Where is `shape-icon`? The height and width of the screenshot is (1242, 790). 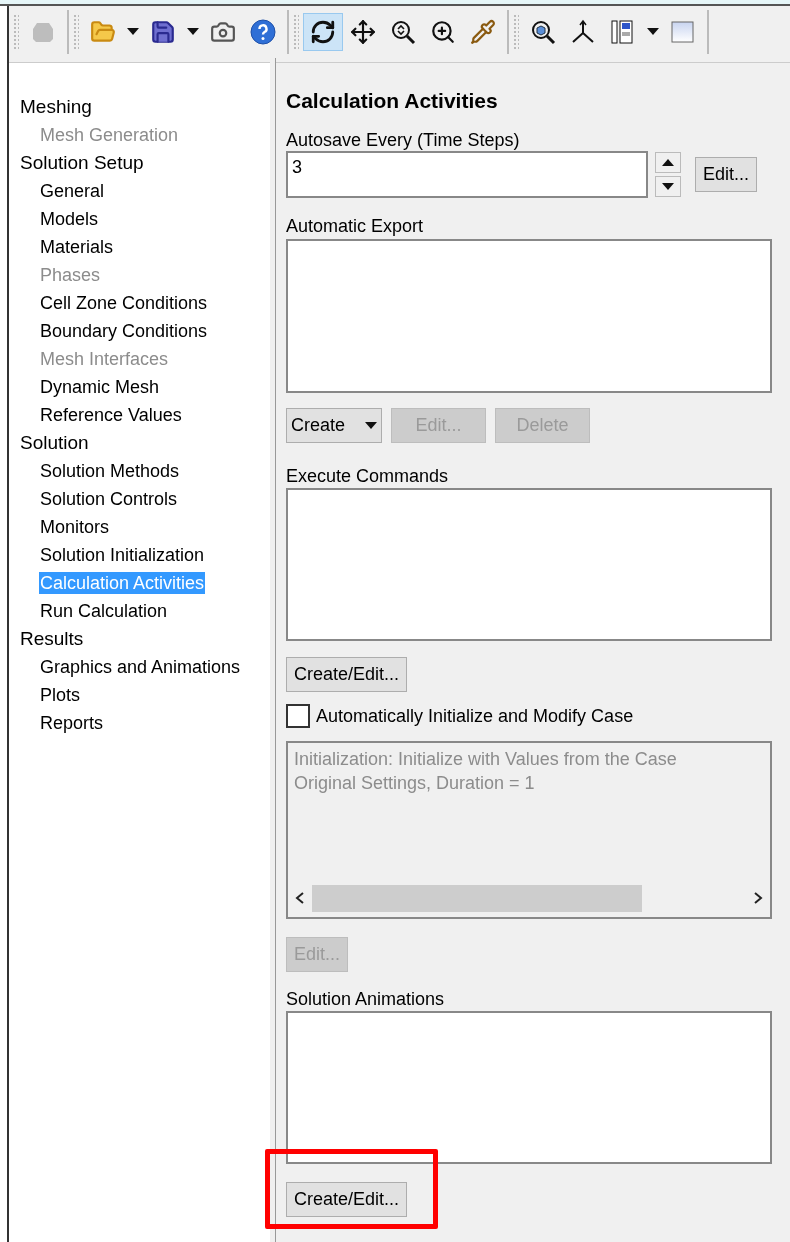
shape-icon is located at coordinates (43, 32).